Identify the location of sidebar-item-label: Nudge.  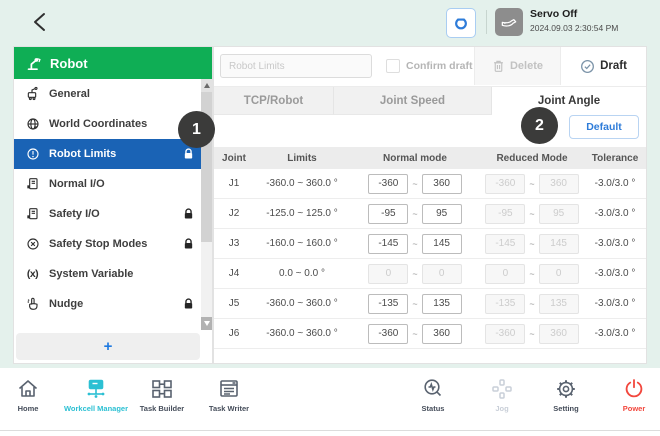
(66, 304).